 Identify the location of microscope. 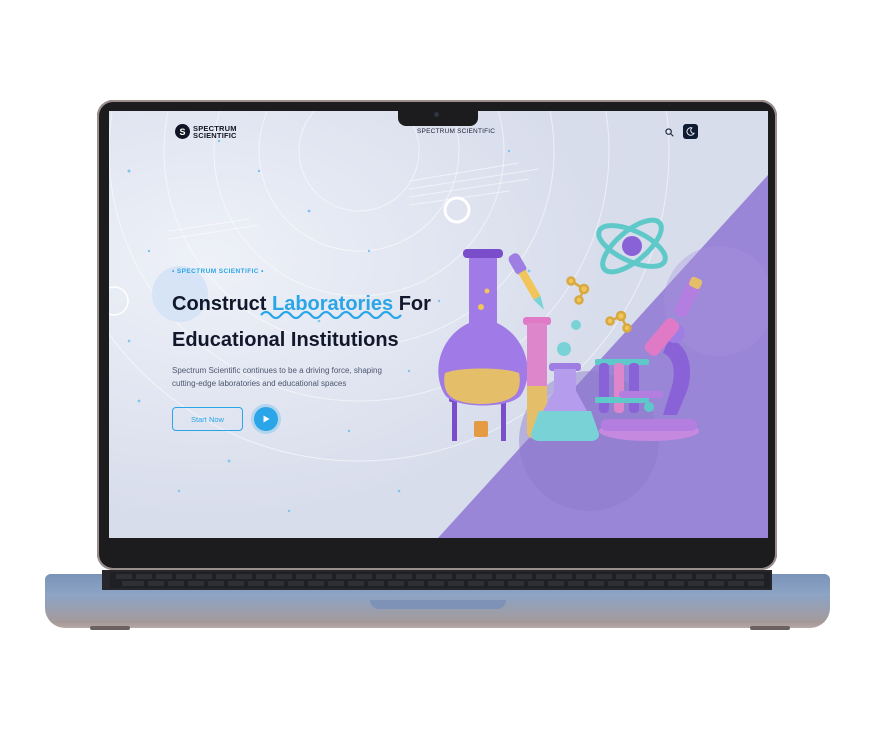
(651, 358).